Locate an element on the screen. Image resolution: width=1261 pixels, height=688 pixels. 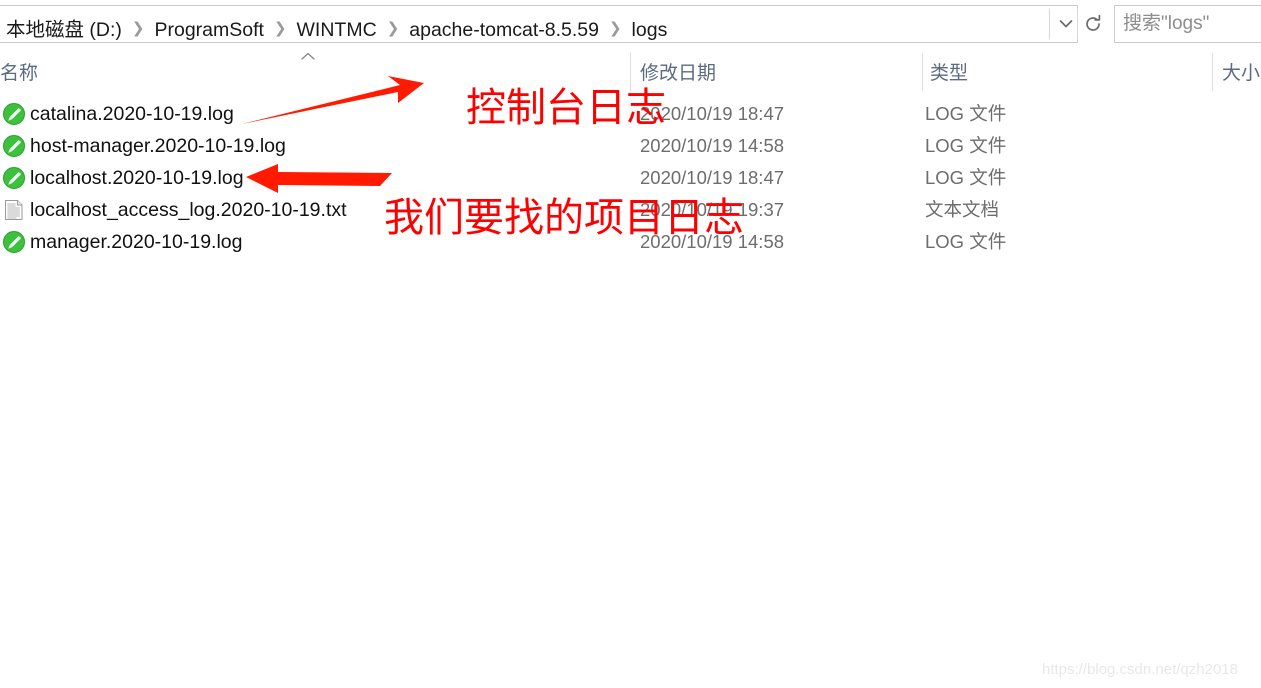
file-name-label: host-manager.2020-10-19.log is located at coordinates (158, 146).